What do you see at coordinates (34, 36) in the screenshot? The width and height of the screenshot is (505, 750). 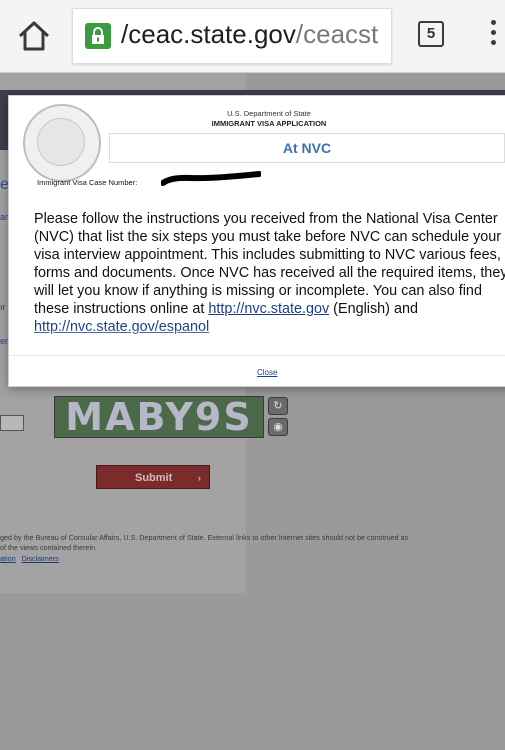 I see `home-icon` at bounding box center [34, 36].